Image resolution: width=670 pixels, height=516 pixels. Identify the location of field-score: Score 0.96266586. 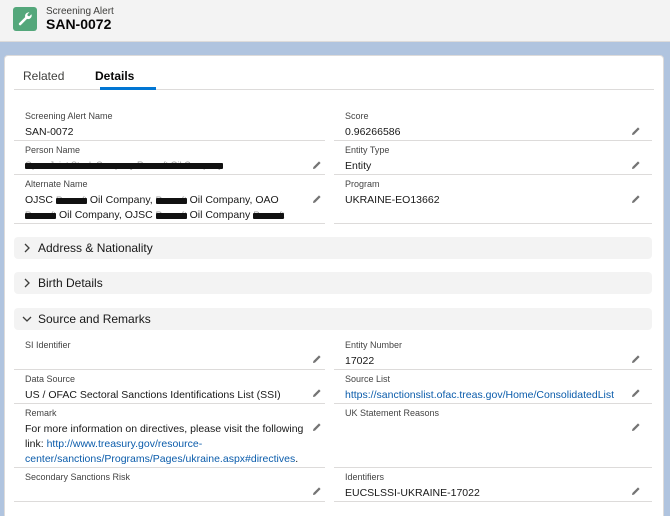
(493, 124).